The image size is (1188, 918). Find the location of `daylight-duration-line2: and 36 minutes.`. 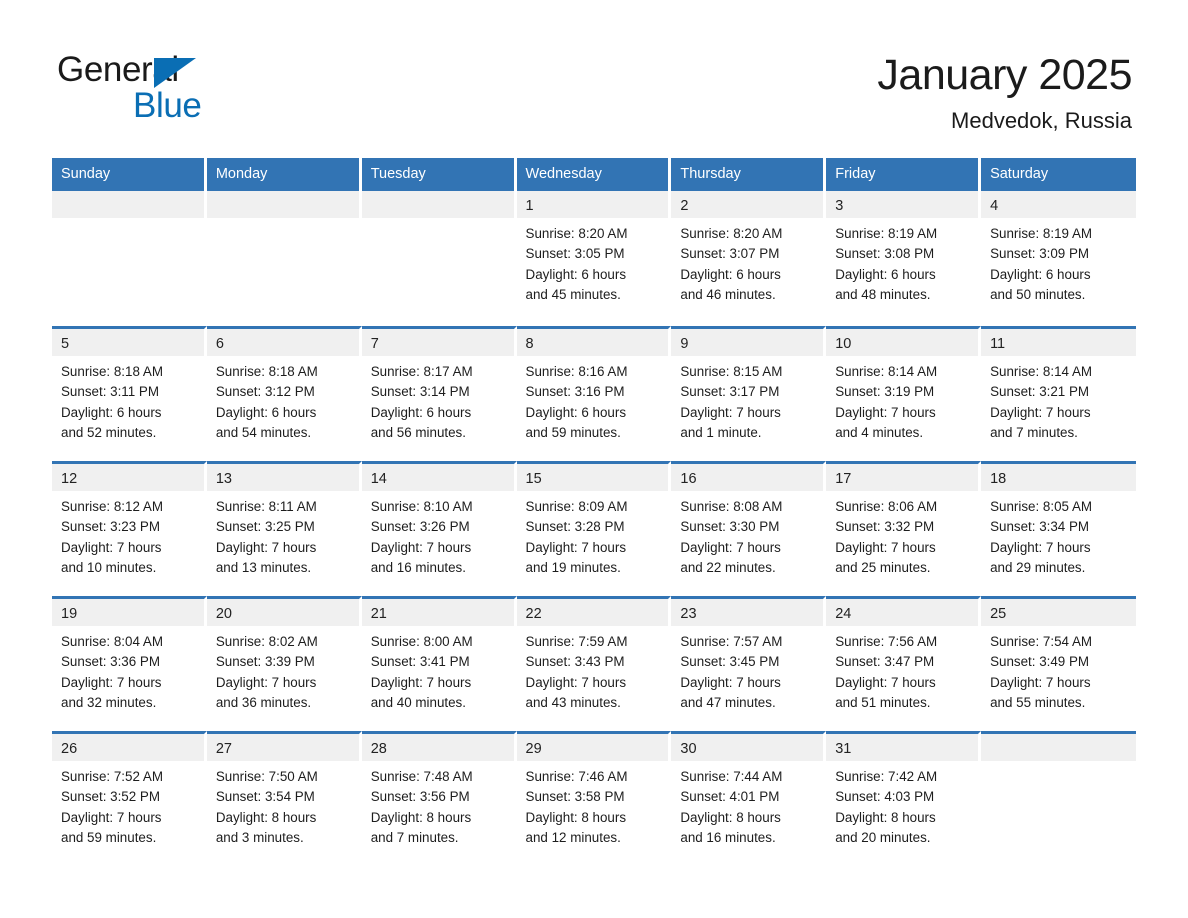

daylight-duration-line2: and 36 minutes. is located at coordinates (263, 702).